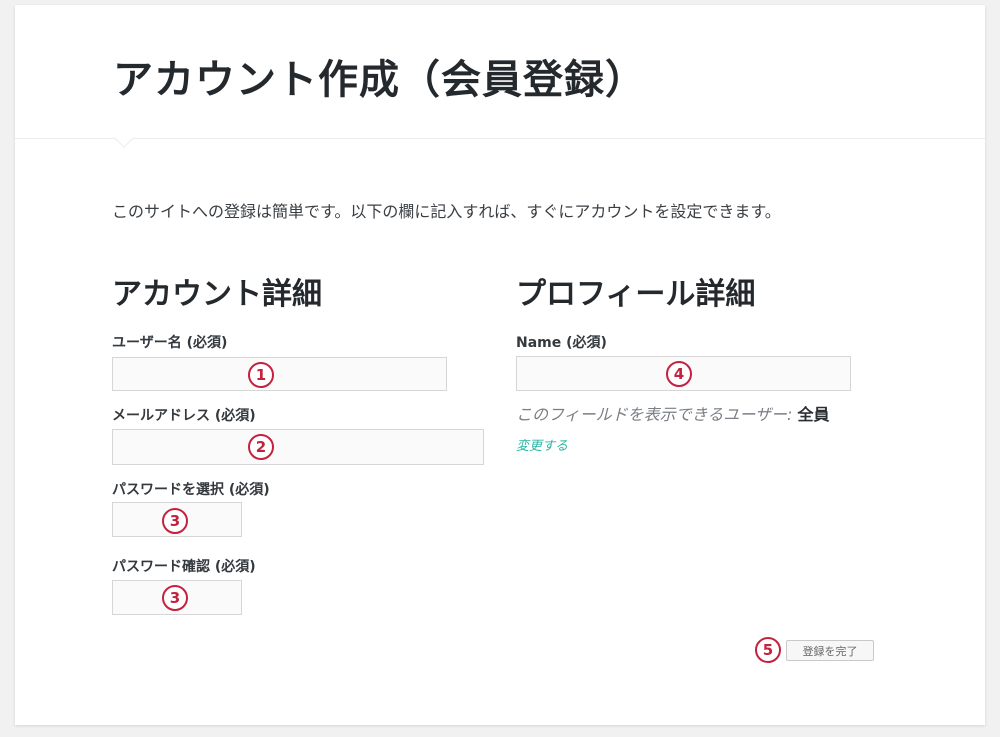 This screenshot has width=1000, height=737. Describe the element at coordinates (124, 138) in the screenshot. I see `header-notch` at that location.